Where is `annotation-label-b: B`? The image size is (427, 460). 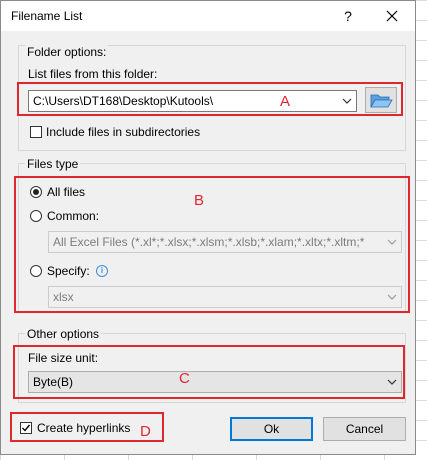
annotation-label-b: B is located at coordinates (199, 200).